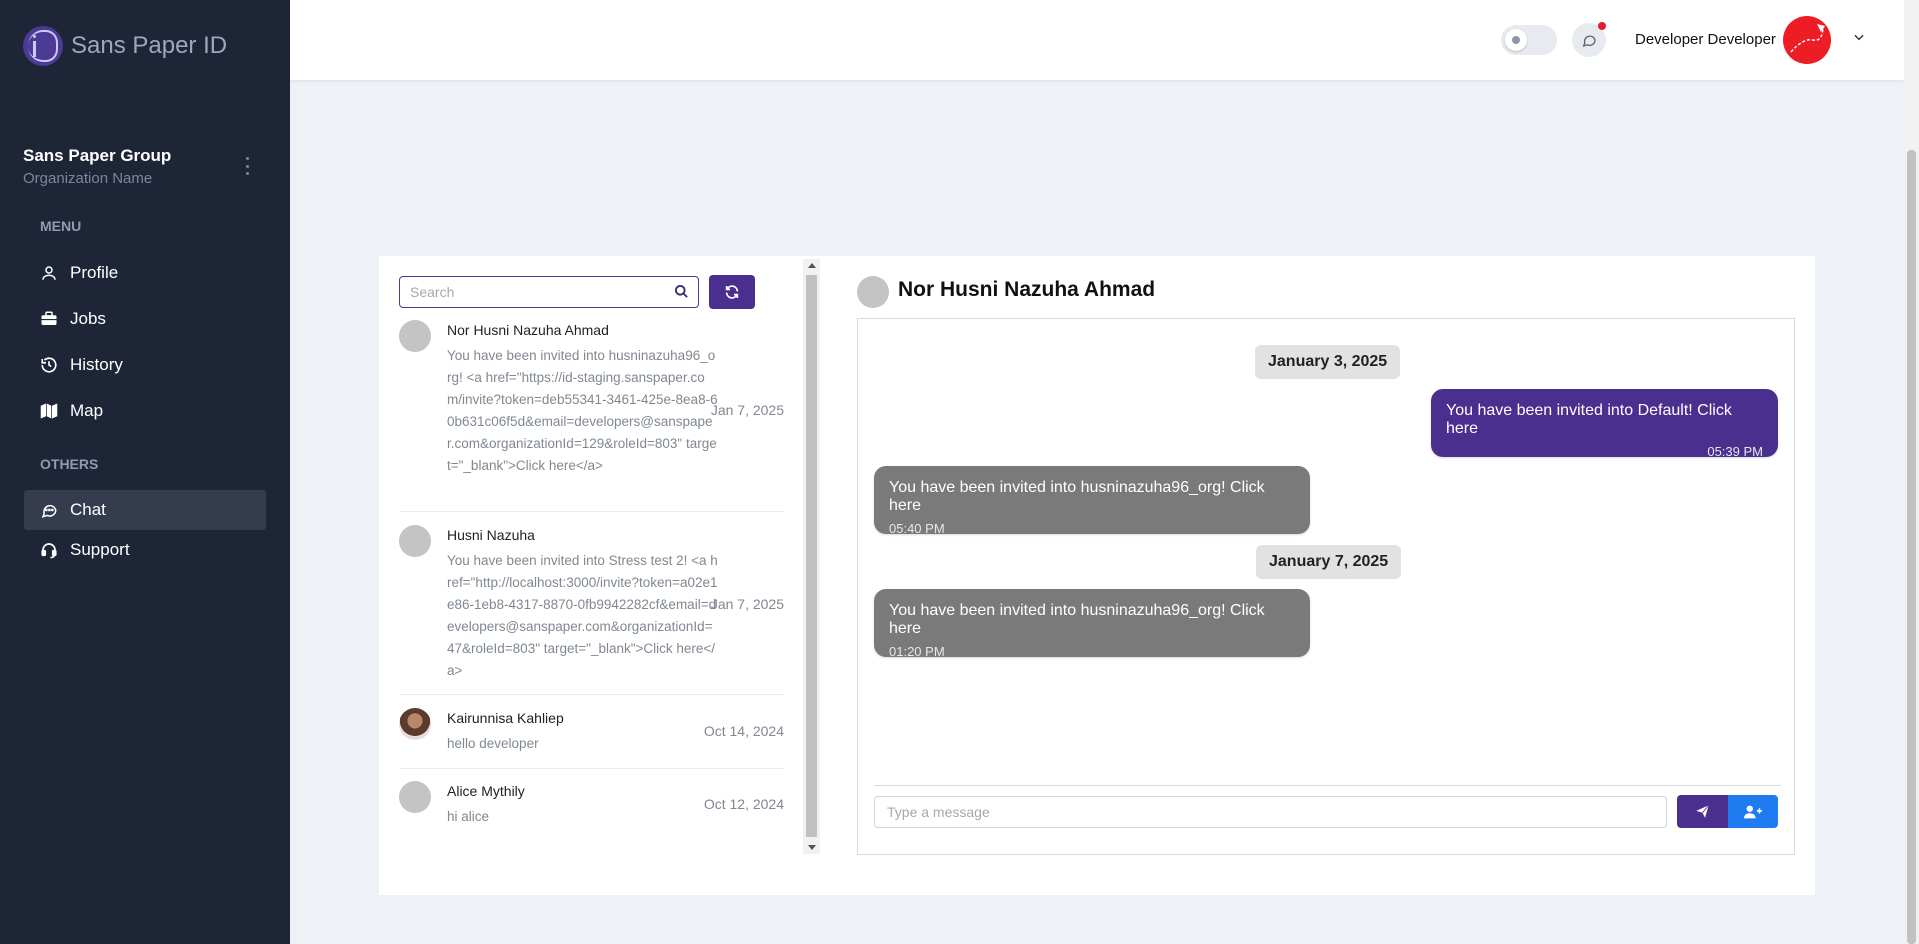  Describe the element at coordinates (88, 178) in the screenshot. I see `organization-subtitle: Organization Name` at that location.